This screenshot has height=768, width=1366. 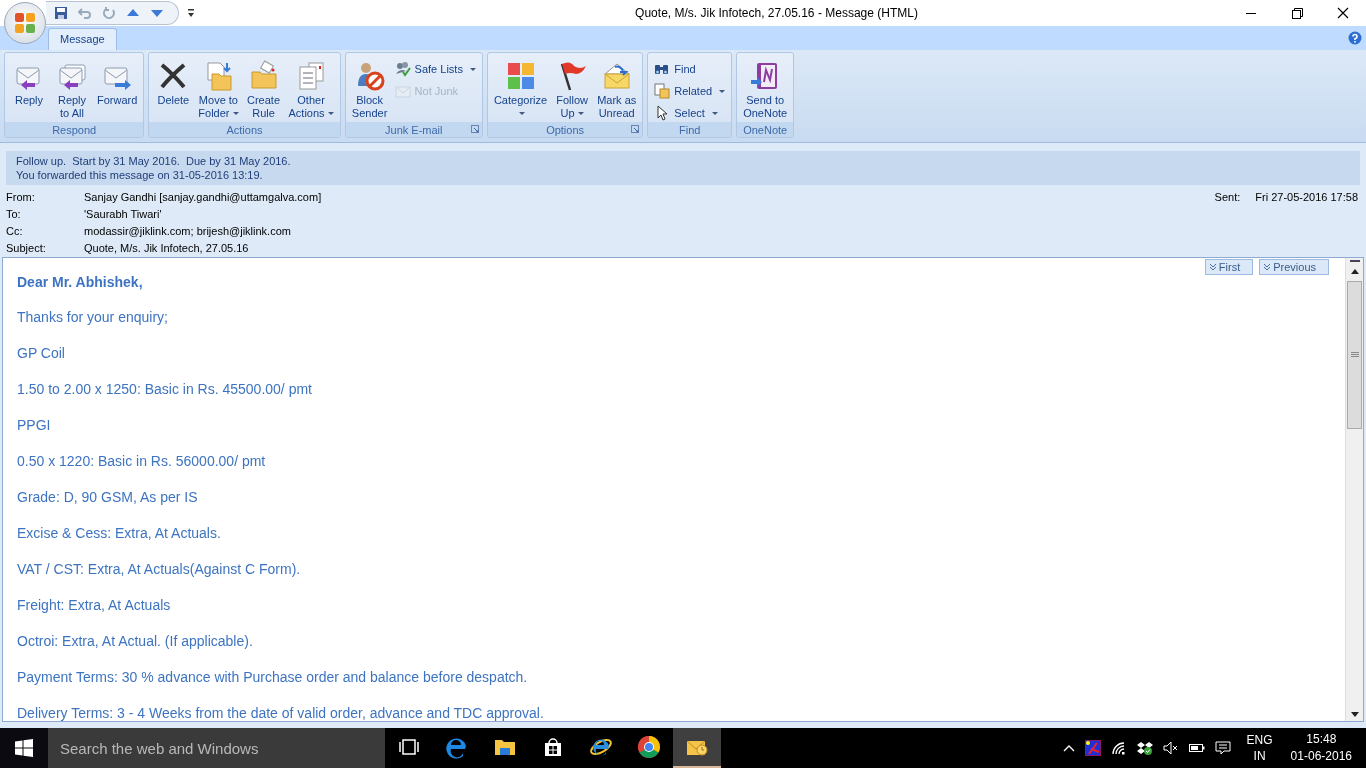 What do you see at coordinates (617, 89) in the screenshot?
I see `ribbon-button: Mark as Unread` at bounding box center [617, 89].